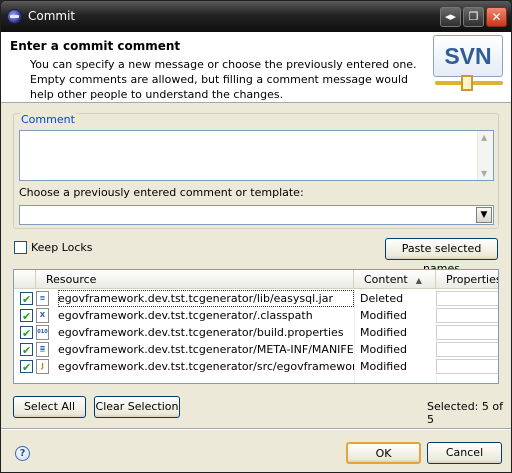 The width and height of the screenshot is (512, 473). Describe the element at coordinates (42, 366) in the screenshot. I see `java-file-icon: J` at that location.